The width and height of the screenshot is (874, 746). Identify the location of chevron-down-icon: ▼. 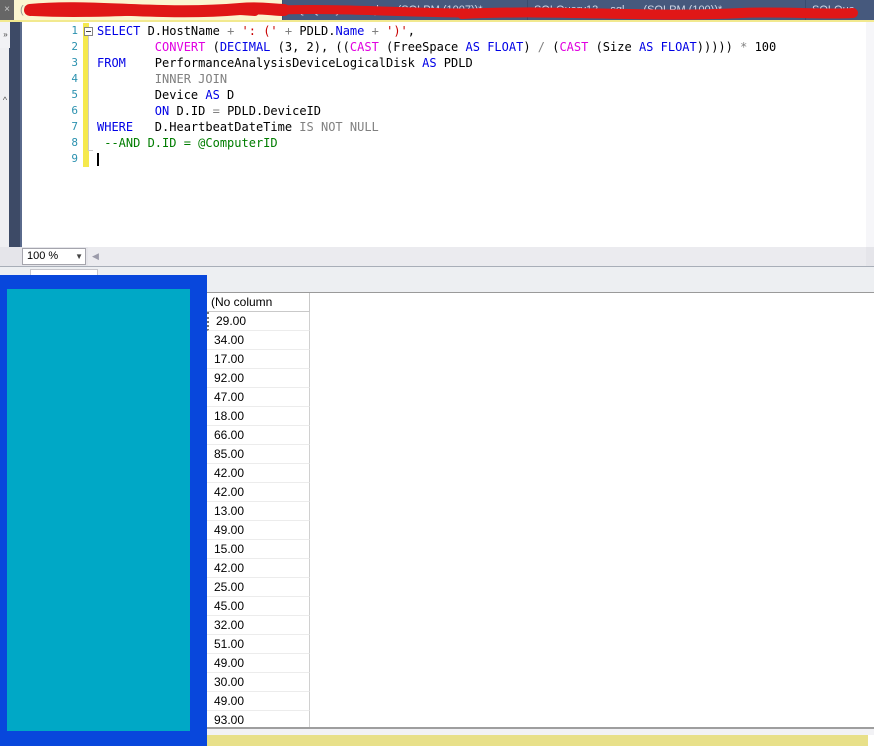
(79, 256).